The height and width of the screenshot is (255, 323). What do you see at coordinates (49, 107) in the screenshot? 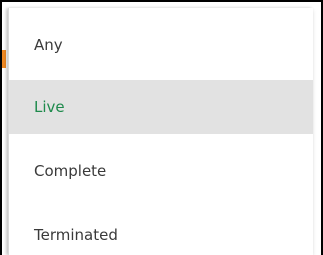
I see `dropdown-option-label: Live` at bounding box center [49, 107].